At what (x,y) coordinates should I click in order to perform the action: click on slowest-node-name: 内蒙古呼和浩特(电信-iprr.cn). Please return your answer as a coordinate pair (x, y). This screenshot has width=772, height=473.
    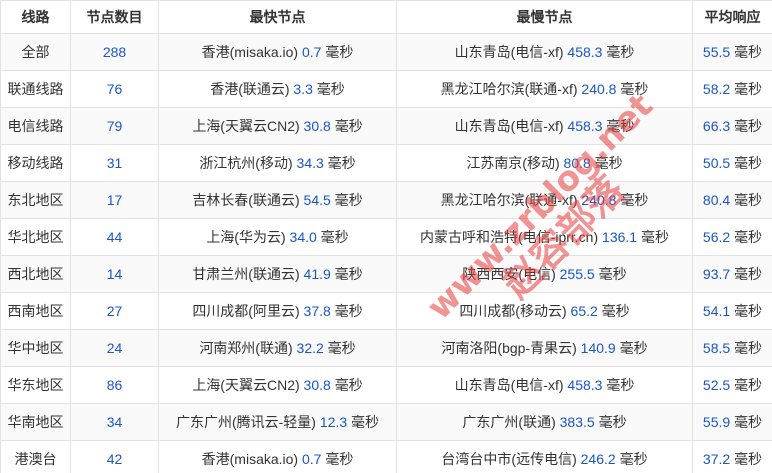
    Looking at the image, I should click on (509, 237).